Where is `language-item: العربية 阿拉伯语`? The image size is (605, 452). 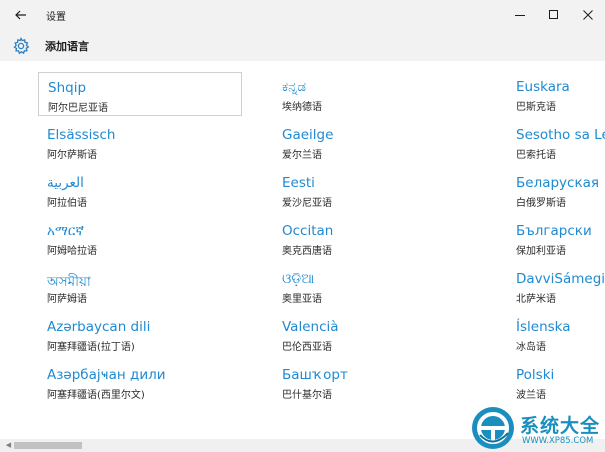 language-item: العربية 阿拉伯语 is located at coordinates (140, 190).